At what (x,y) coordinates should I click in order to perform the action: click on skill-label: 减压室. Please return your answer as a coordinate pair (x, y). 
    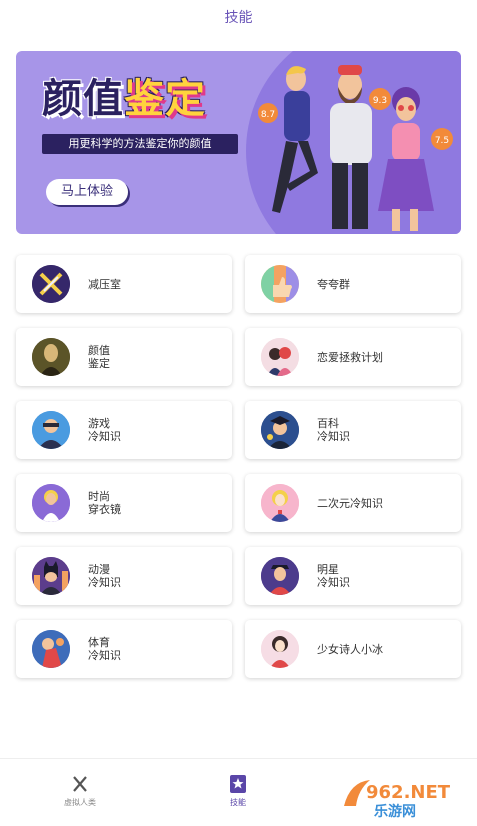
    Looking at the image, I should click on (104, 284).